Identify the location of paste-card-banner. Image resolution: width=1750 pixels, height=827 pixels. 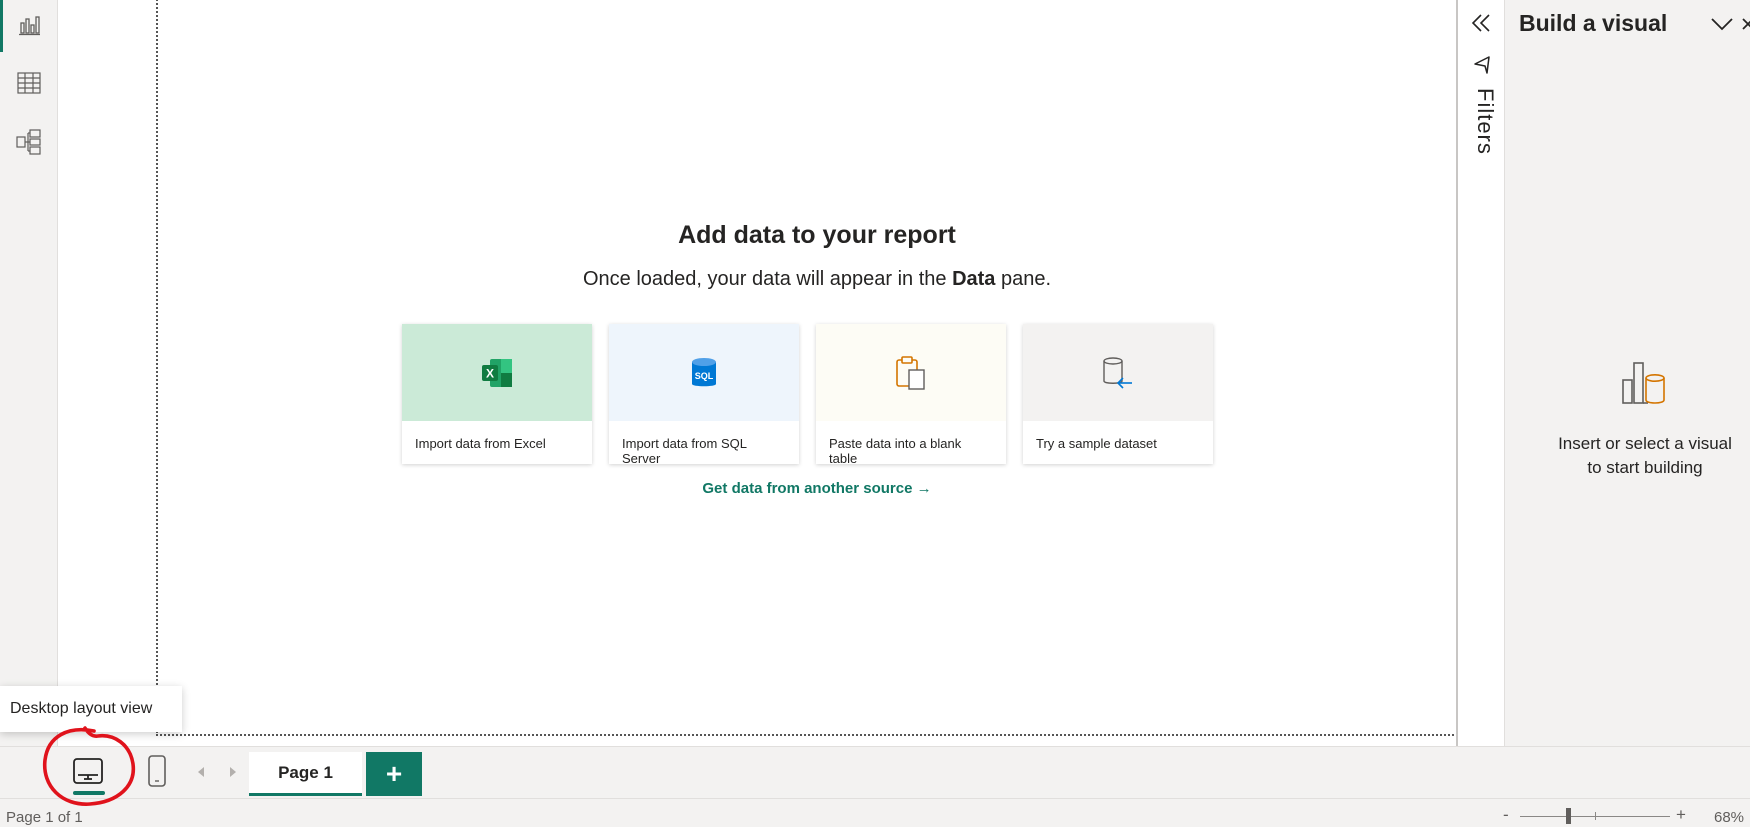
(911, 372).